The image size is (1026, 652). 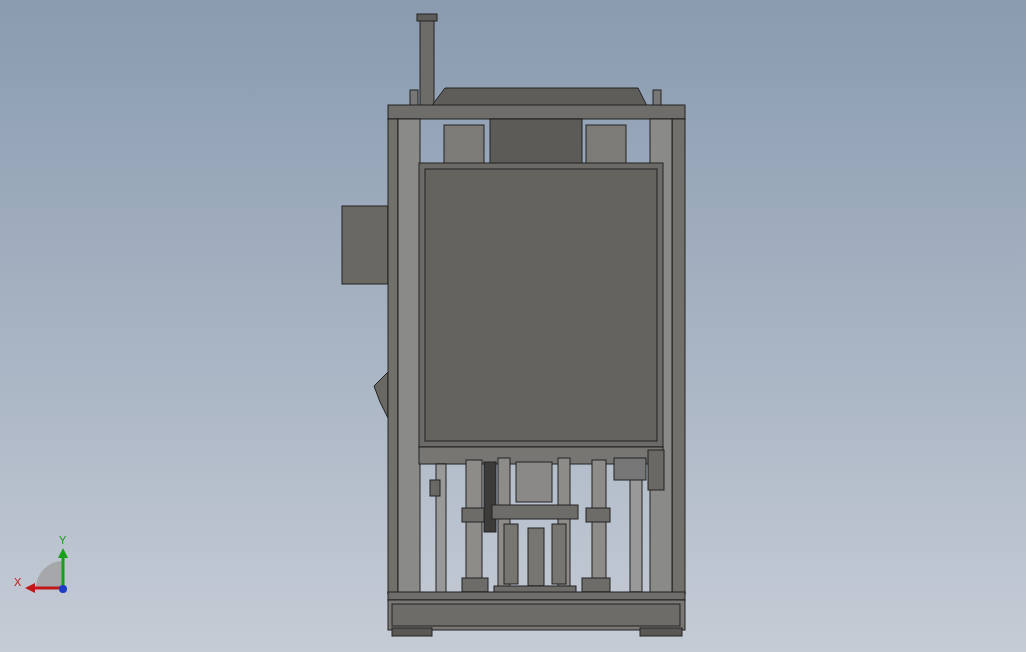 I want to click on axis-triad-drawing, so click(x=46, y=570).